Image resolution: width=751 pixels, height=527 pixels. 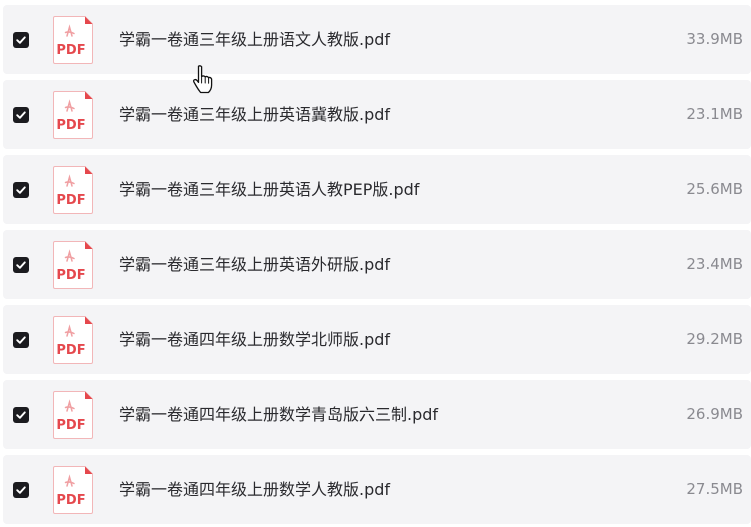 I want to click on file-size: 29.2MB, so click(x=714, y=339).